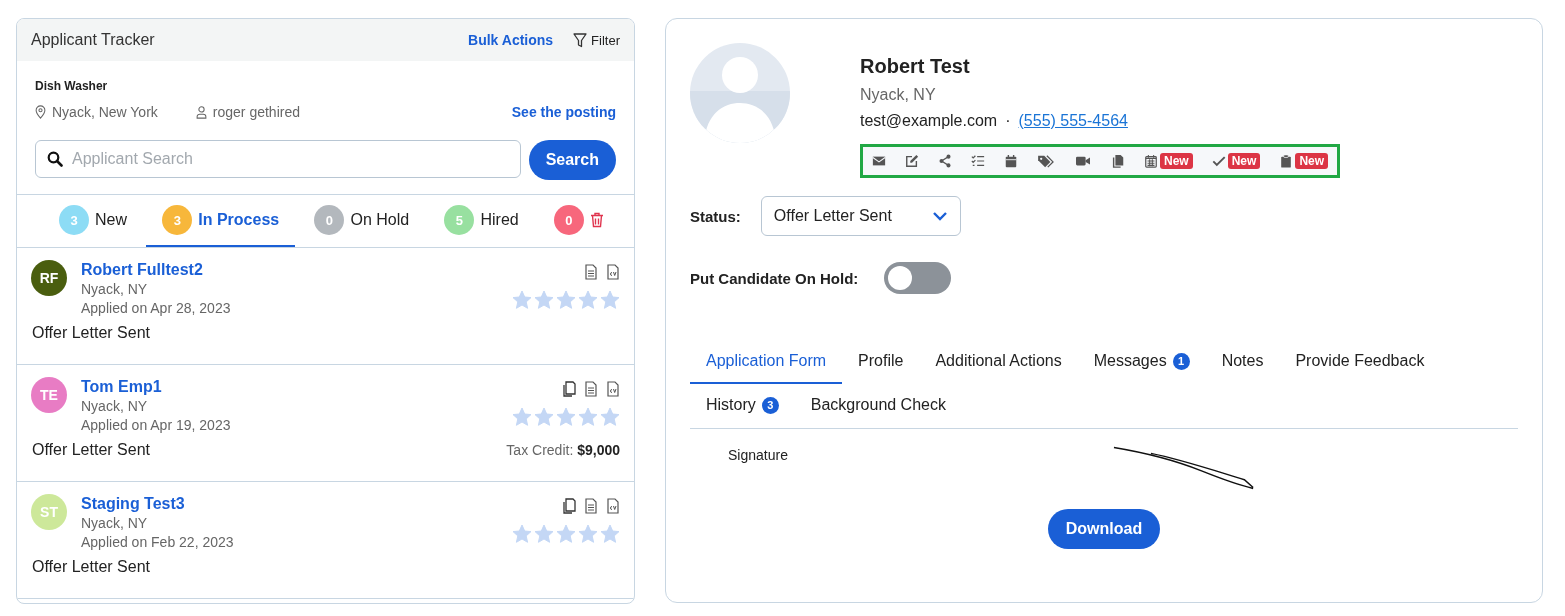 The image size is (1565, 616). I want to click on filter-icon, so click(580, 40).